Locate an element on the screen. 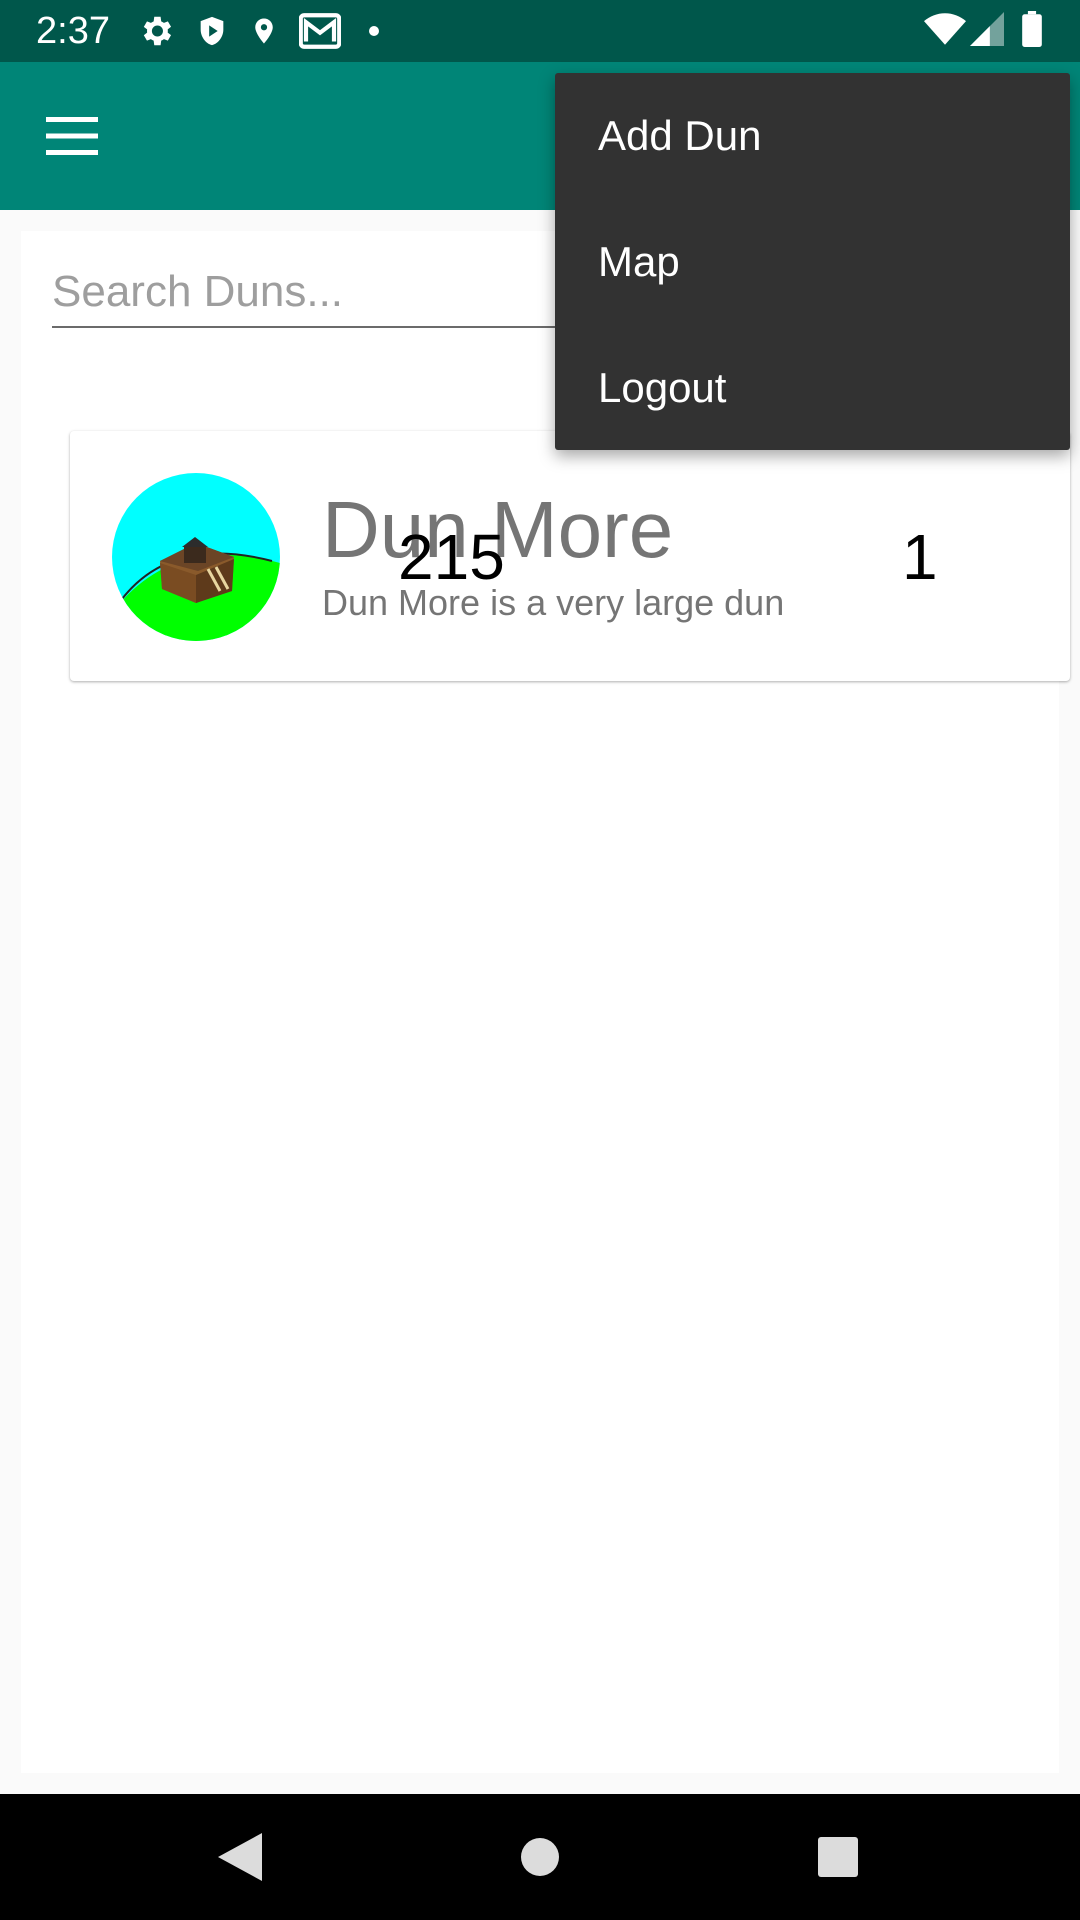  home-icon is located at coordinates (540, 1857).